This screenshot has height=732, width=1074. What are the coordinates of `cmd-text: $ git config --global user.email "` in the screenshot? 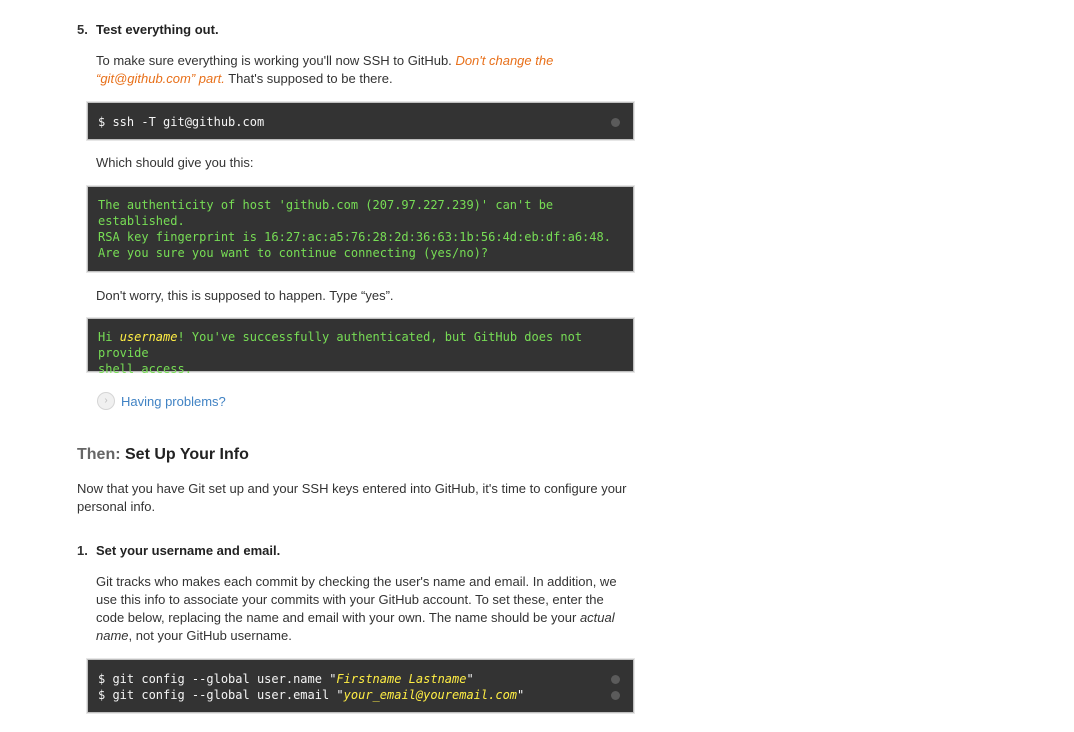 It's located at (221, 695).